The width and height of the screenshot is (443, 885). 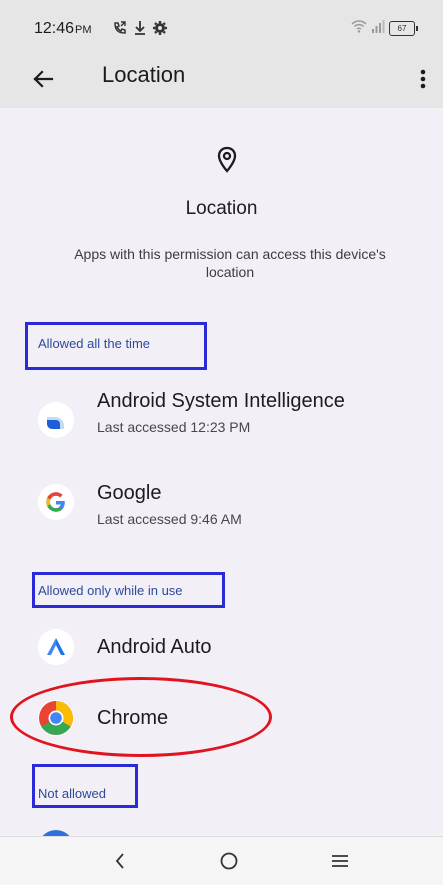 I want to click on navigation-bar, so click(x=221, y=860).